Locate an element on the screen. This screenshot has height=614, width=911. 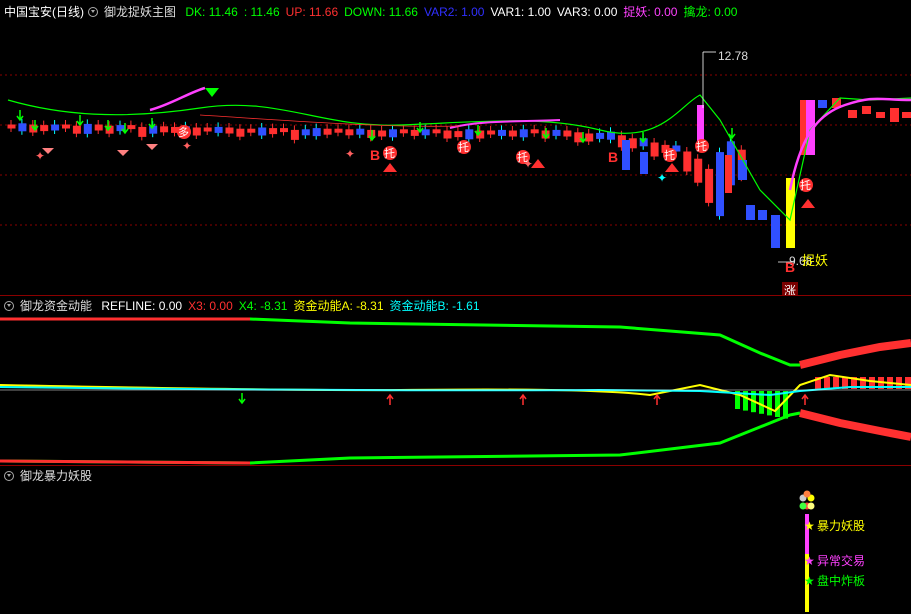
buy-b-label: B is located at coordinates (375, 155).